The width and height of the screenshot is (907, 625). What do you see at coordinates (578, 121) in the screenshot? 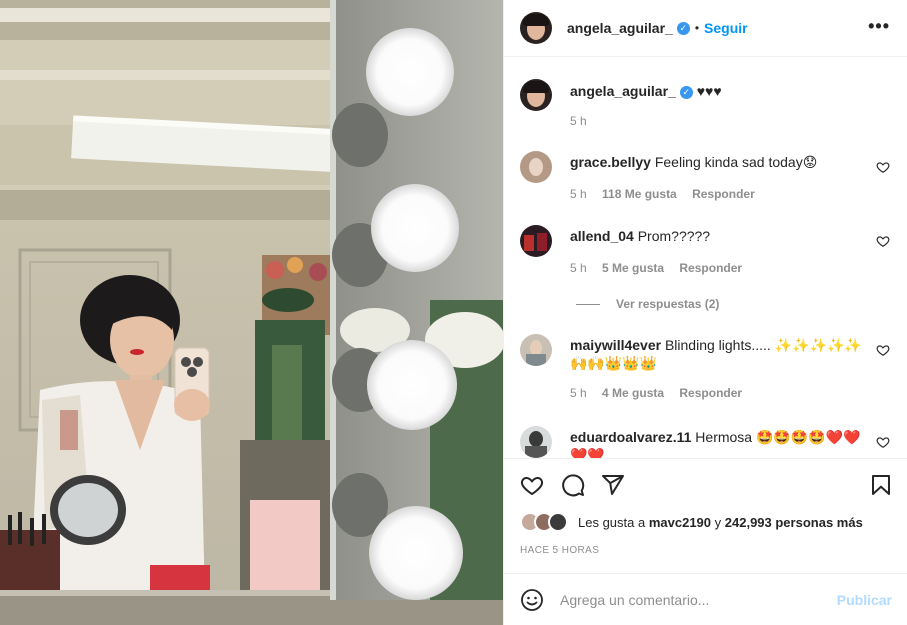
I see `caption-time: 5 h` at bounding box center [578, 121].